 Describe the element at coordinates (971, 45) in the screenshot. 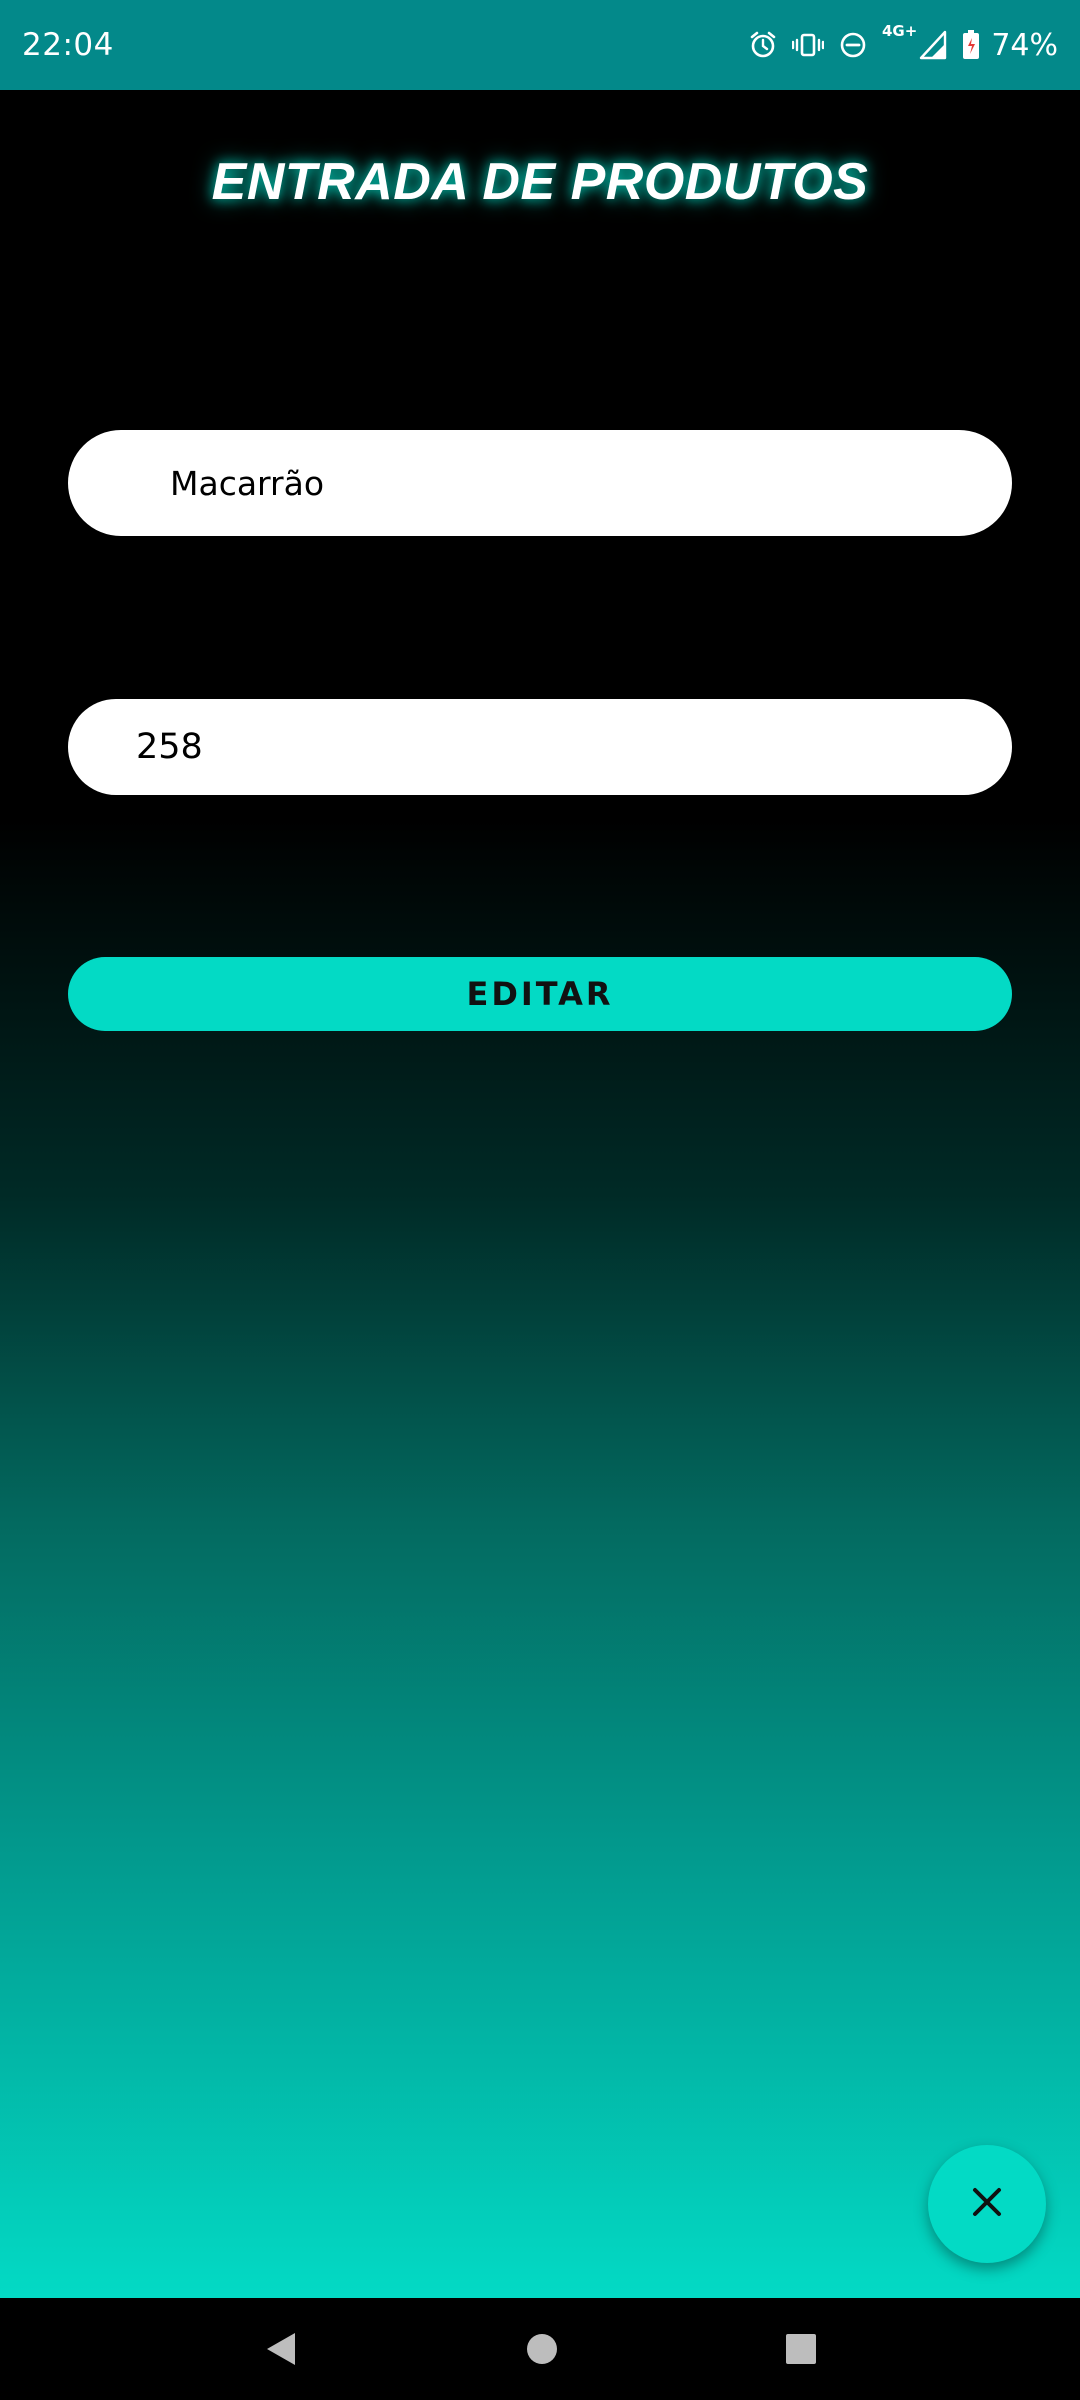

I see `battery-icon` at that location.